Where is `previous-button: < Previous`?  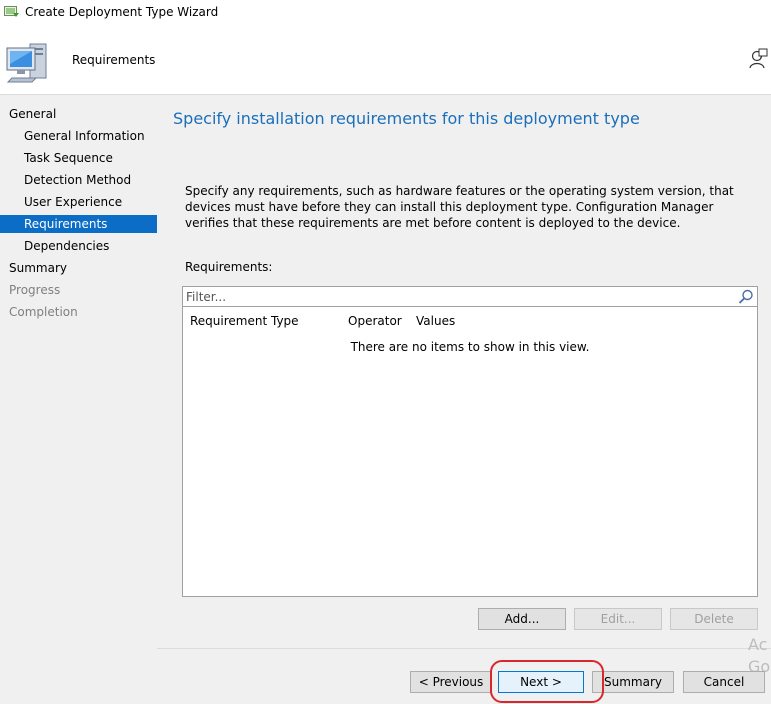
previous-button: < Previous is located at coordinates (451, 682).